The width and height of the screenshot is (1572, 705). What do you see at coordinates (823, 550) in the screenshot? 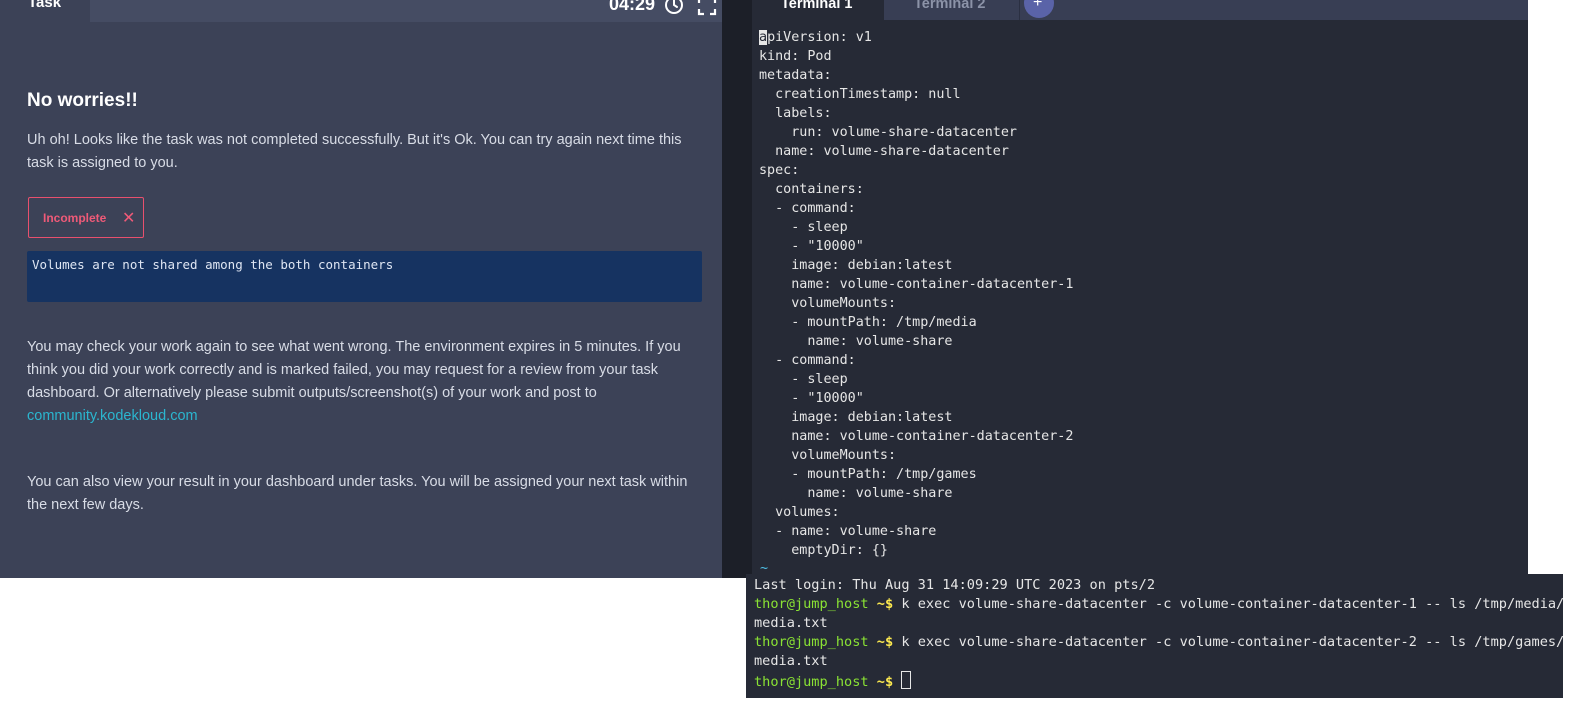
I see `editor-line-text: emptyDir: {}` at bounding box center [823, 550].